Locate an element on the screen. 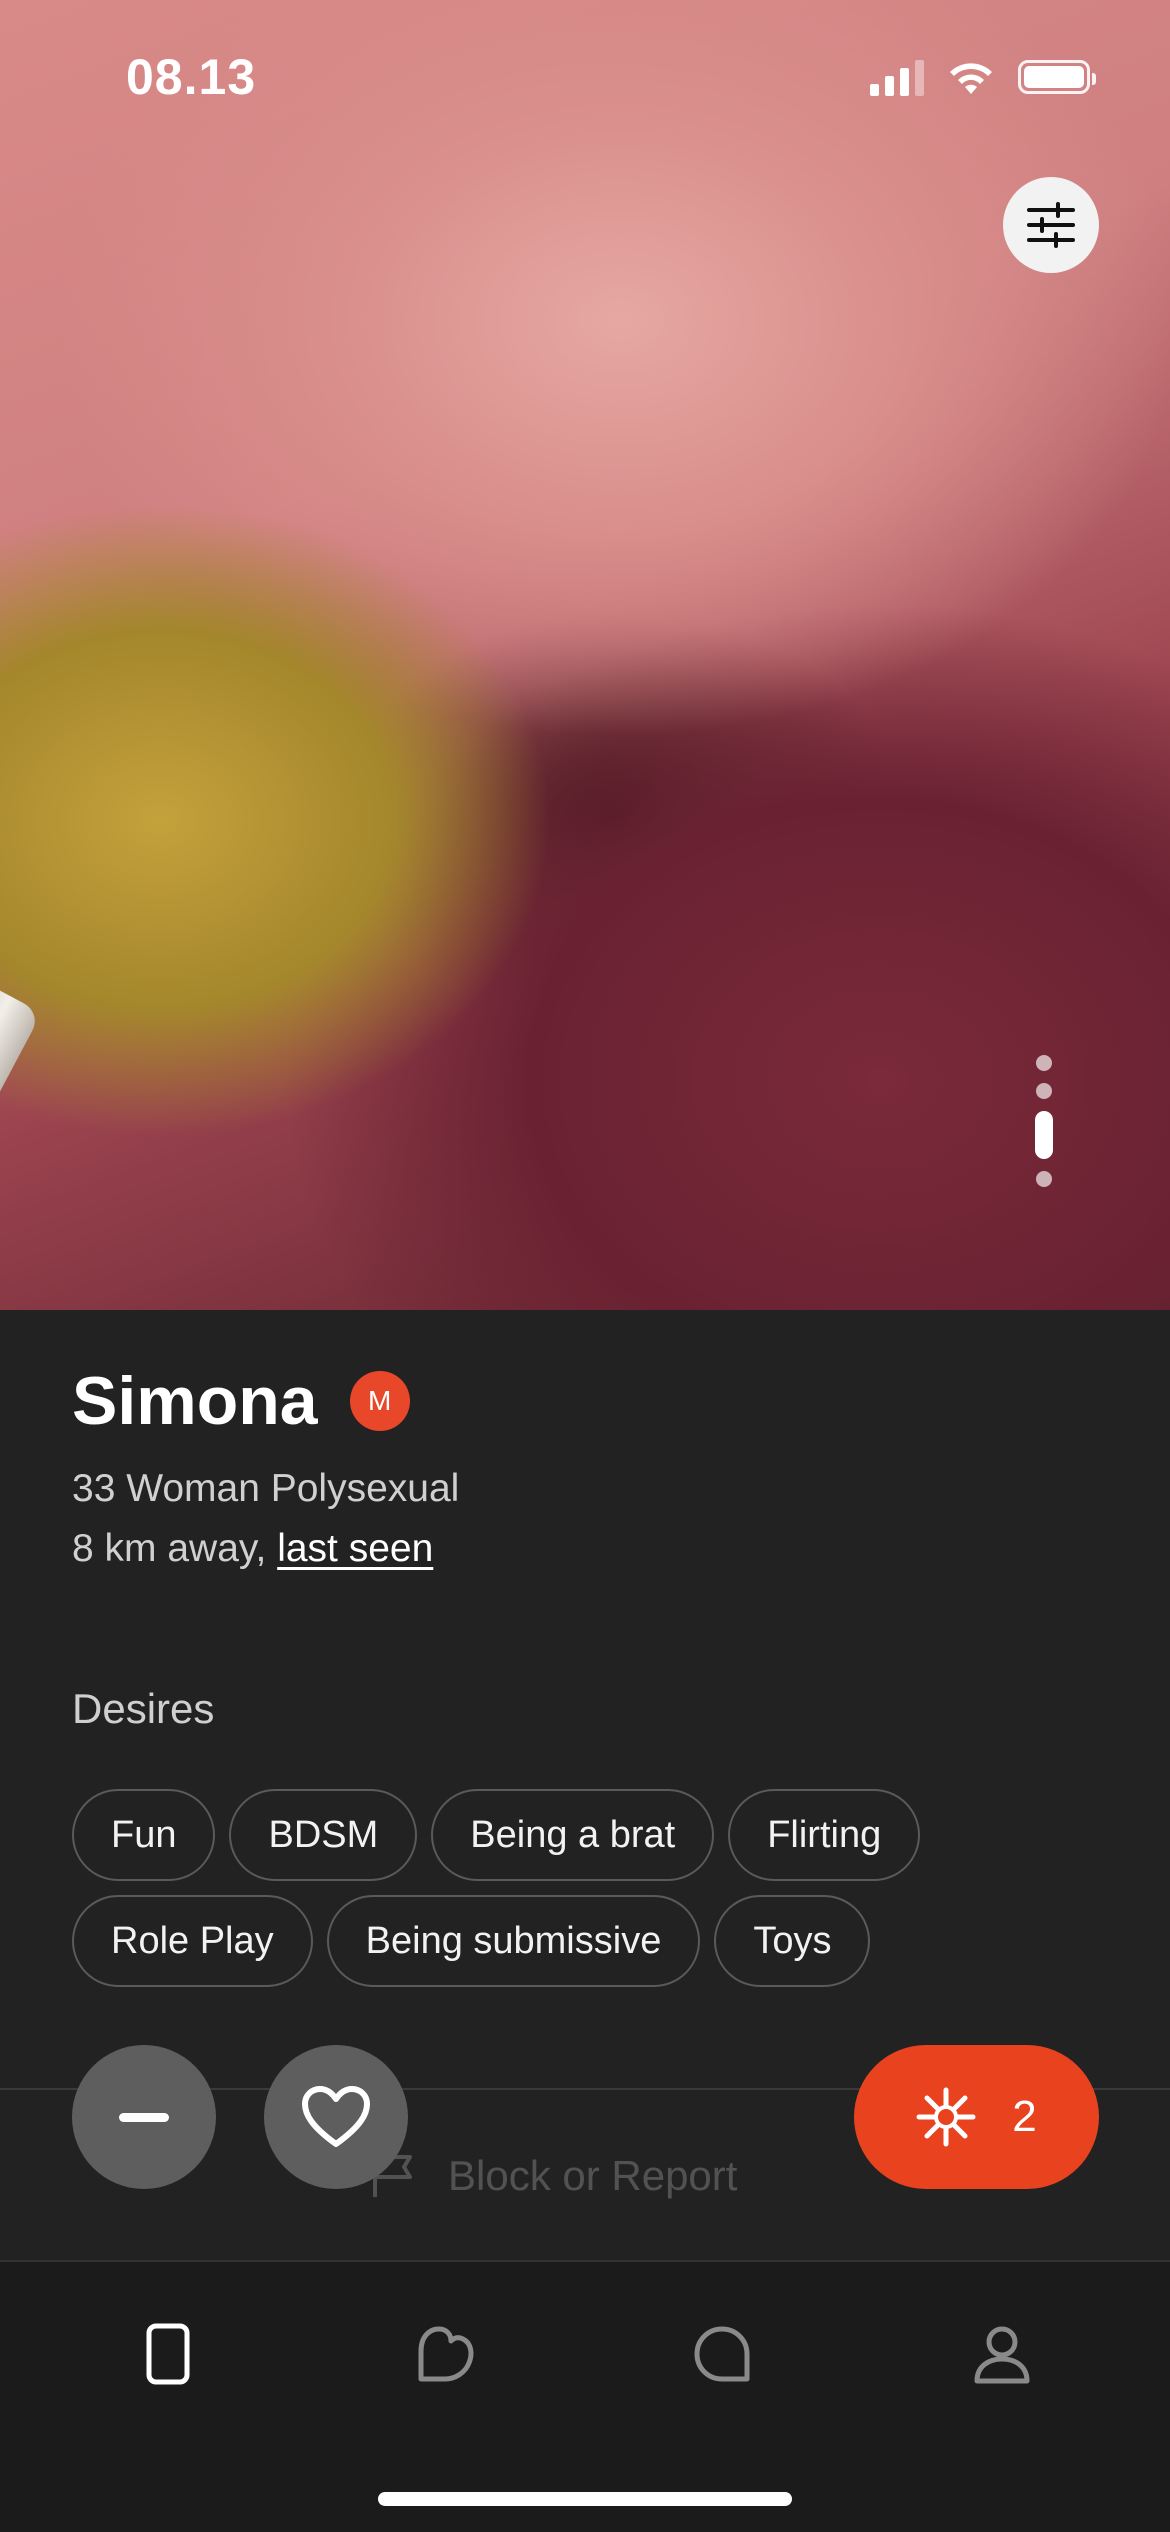 Image resolution: width=1170 pixels, height=2532 pixels. desire-tag: Flirting is located at coordinates (824, 1835).